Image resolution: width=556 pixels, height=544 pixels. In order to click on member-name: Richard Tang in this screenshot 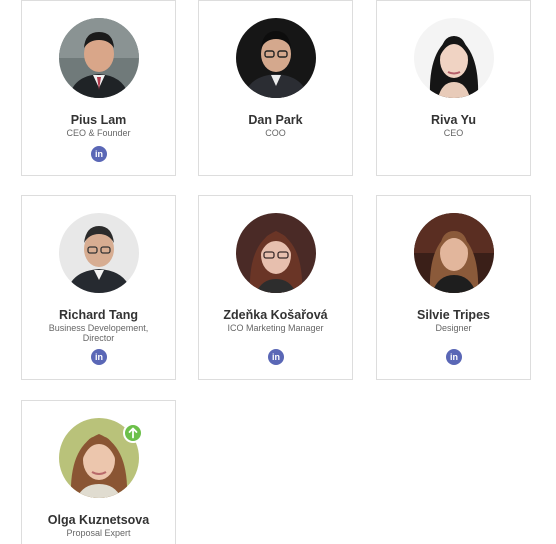, I will do `click(98, 315)`.